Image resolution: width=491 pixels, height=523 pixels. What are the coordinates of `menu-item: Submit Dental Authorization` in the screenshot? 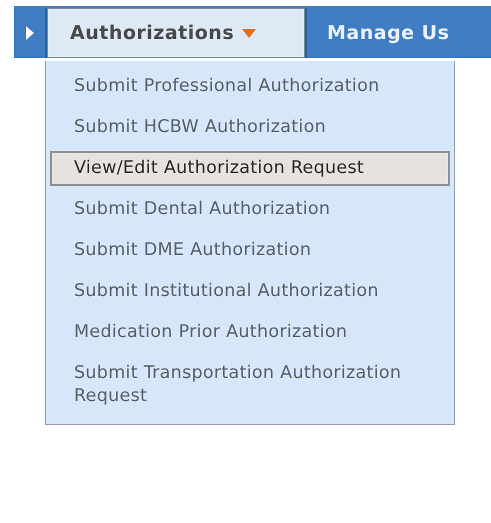 It's located at (250, 209).